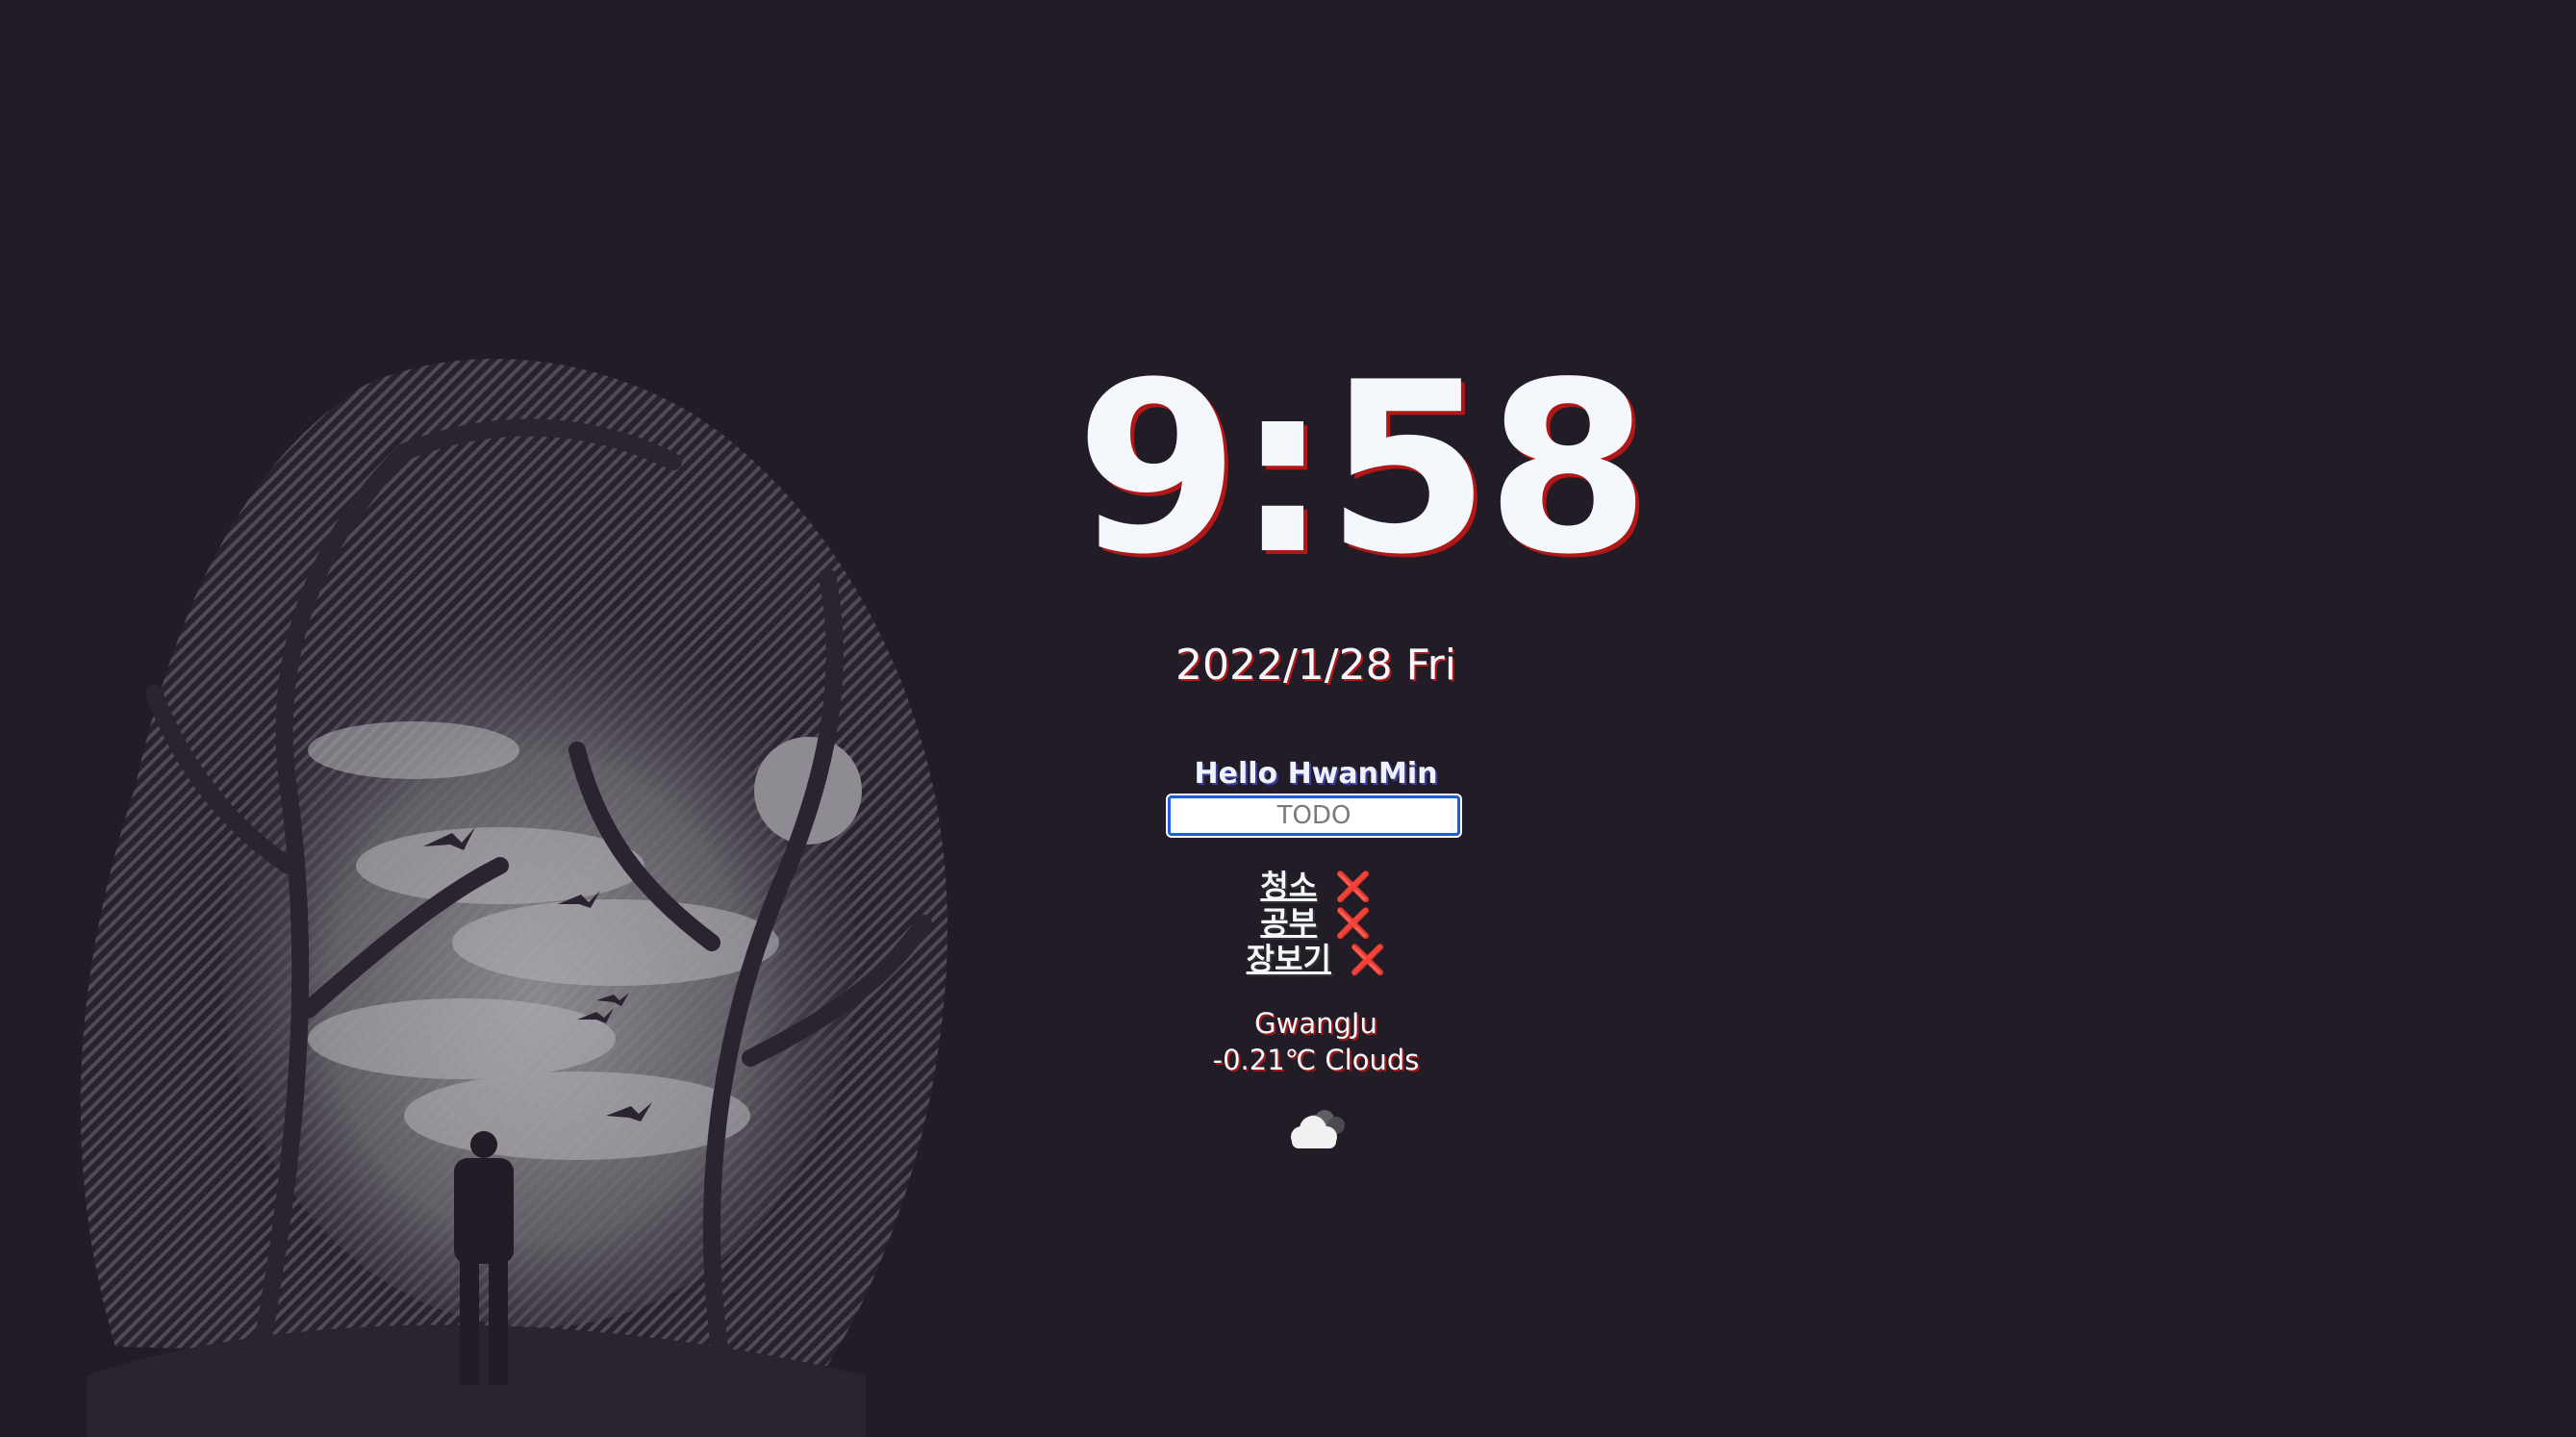 This screenshot has width=2576, height=1437. I want to click on todo-input, so click(1314, 816).